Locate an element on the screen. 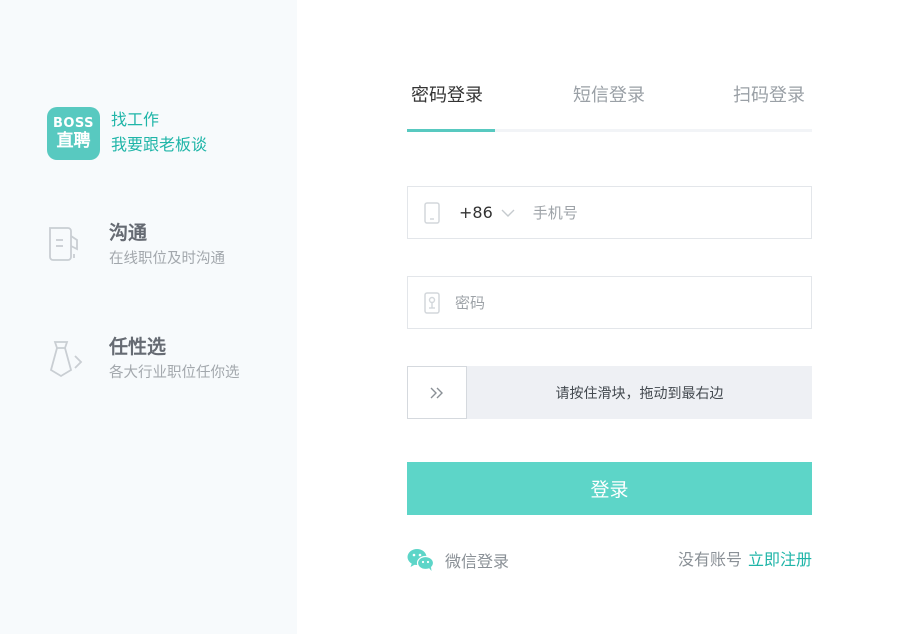 Image resolution: width=918 pixels, height=634 pixels. chat-document-icon is located at coordinates (63, 244).